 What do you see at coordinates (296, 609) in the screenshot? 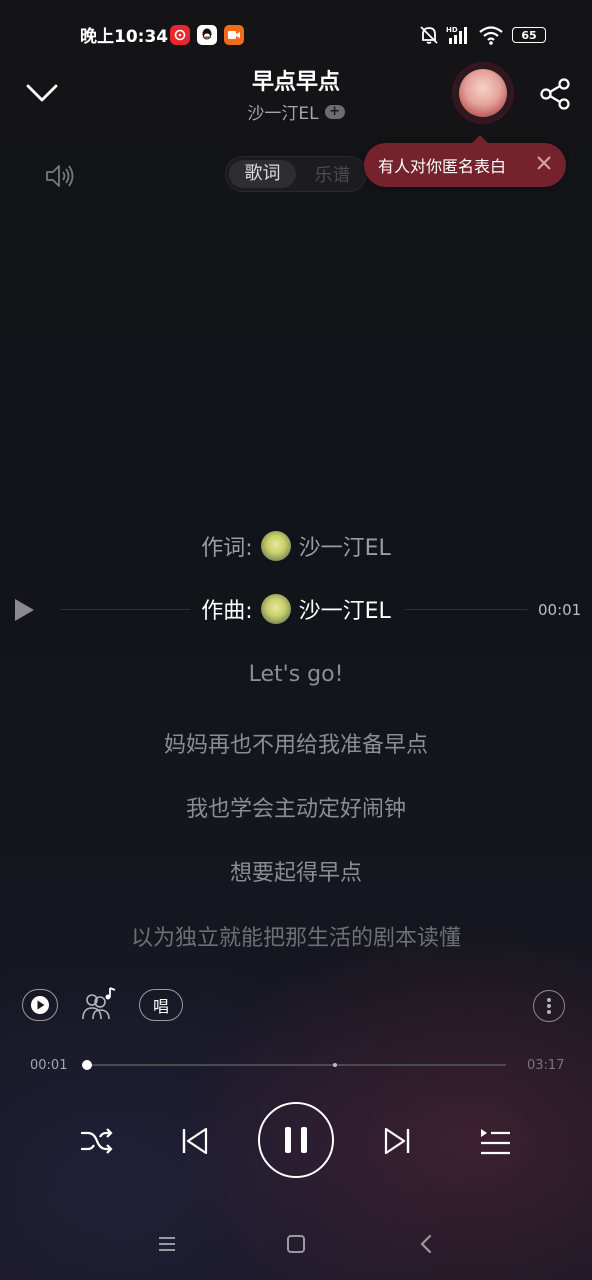
I see `composer-credit: 作曲: 沙一汀EL` at bounding box center [296, 609].